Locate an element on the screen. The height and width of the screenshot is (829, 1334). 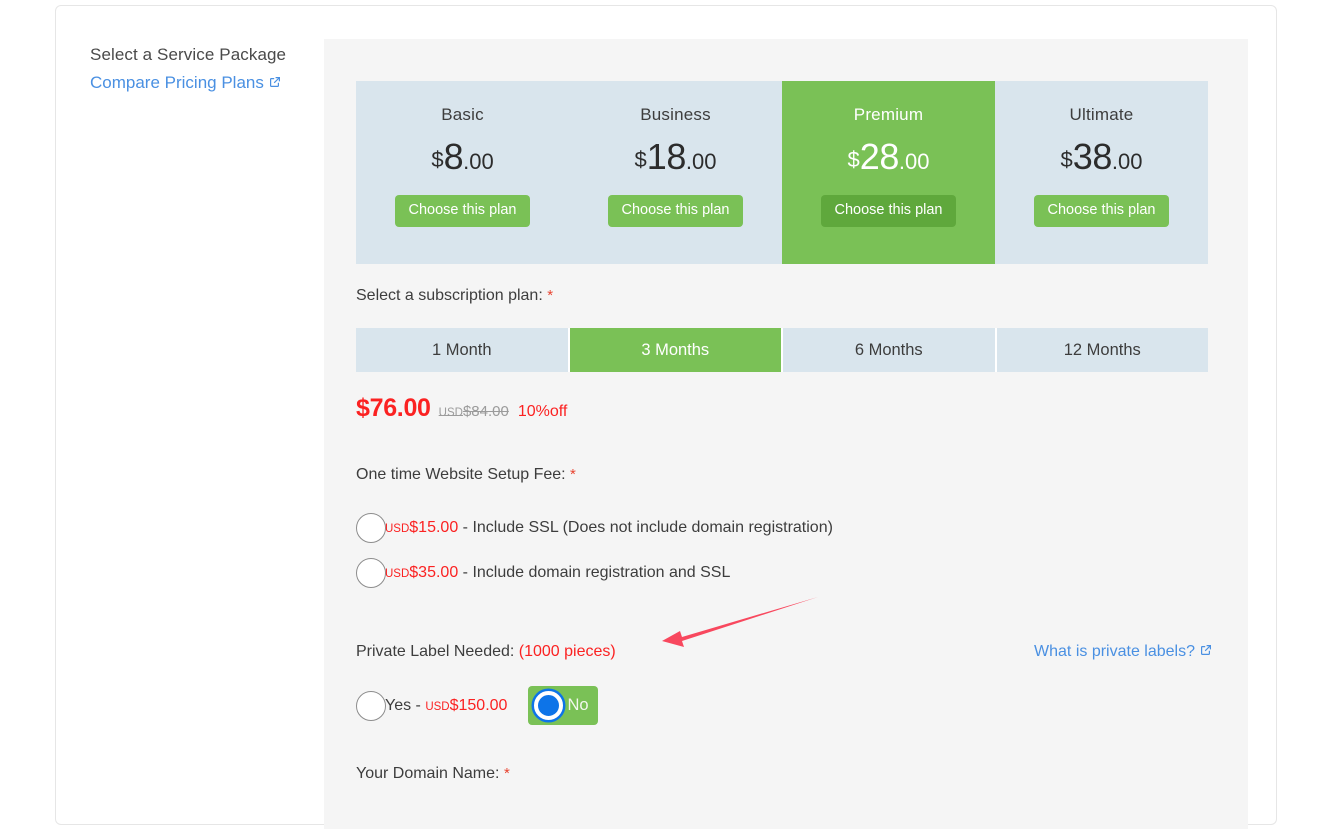
plan-price-integer: 8 is located at coordinates (453, 156).